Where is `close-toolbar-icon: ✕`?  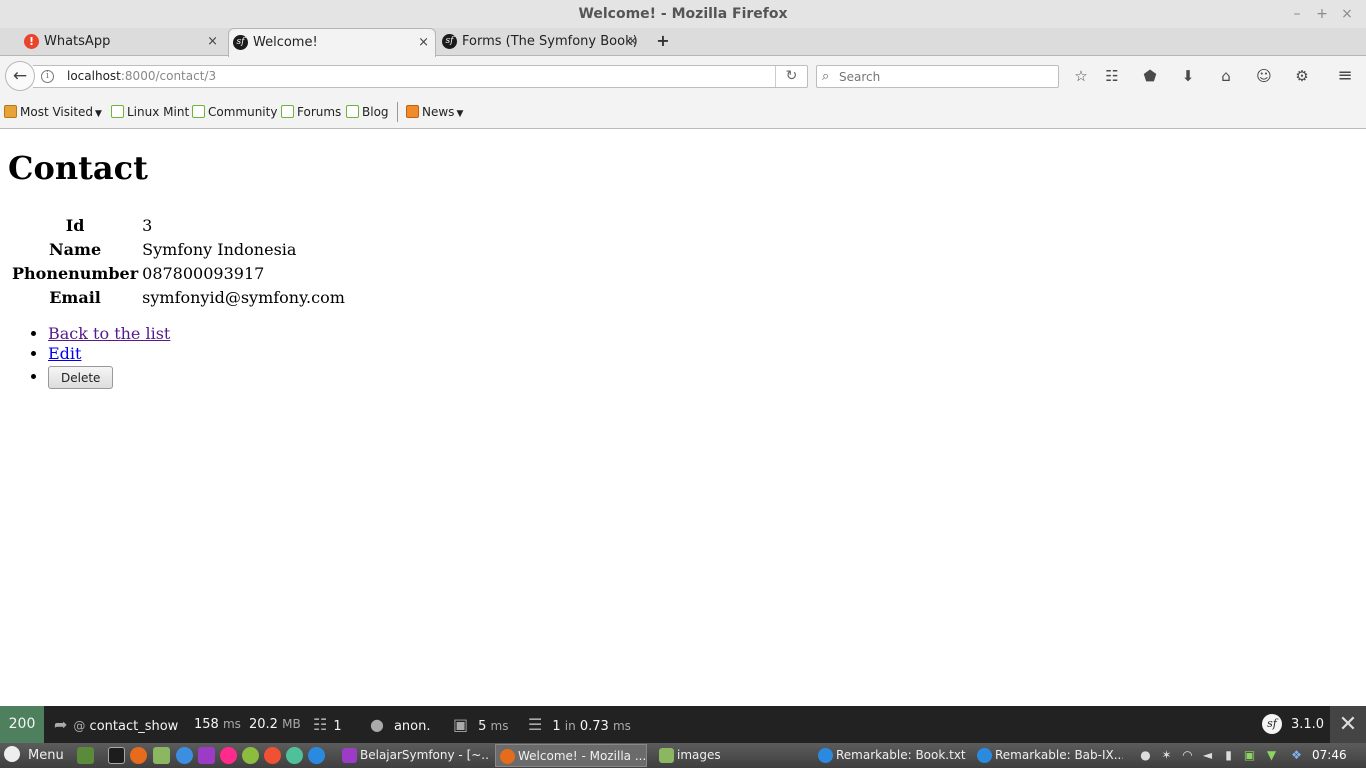
close-toolbar-icon: ✕ is located at coordinates (1348, 724).